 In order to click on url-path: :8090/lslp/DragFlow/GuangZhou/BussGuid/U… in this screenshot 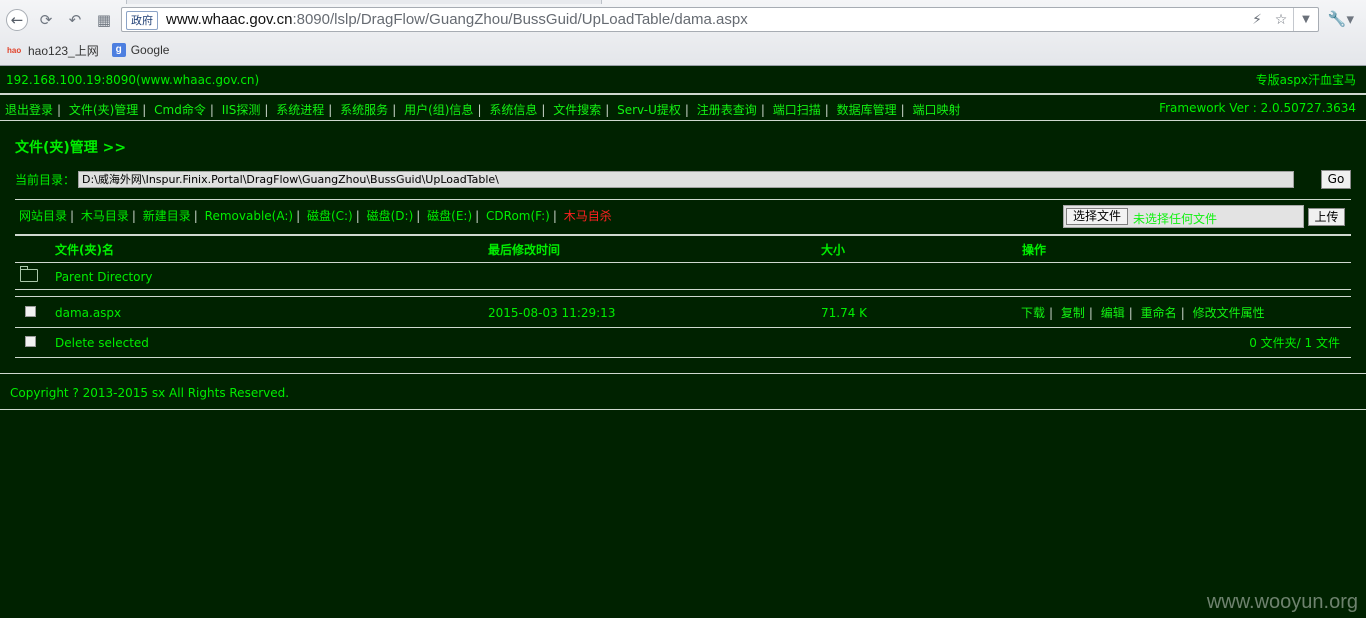, I will do `click(520, 19)`.